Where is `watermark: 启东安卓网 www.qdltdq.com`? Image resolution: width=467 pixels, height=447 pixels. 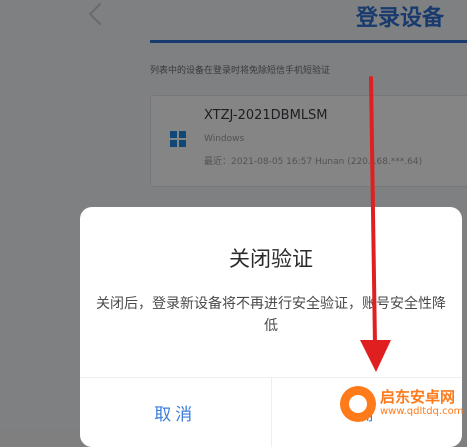
watermark: 启东安卓网 www.qdltdq.com is located at coordinates (402, 405).